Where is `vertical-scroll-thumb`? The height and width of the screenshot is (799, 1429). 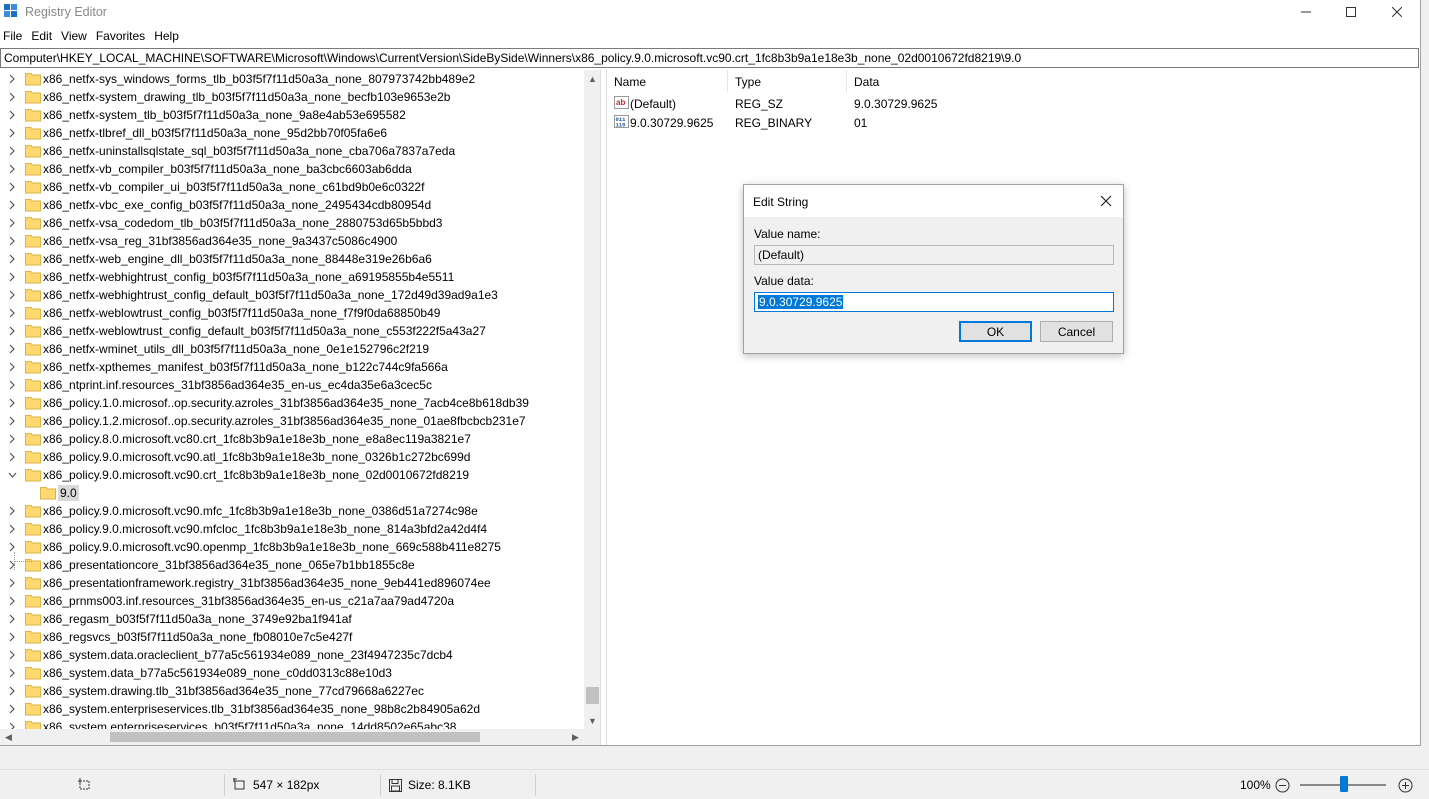 vertical-scroll-thumb is located at coordinates (592, 695).